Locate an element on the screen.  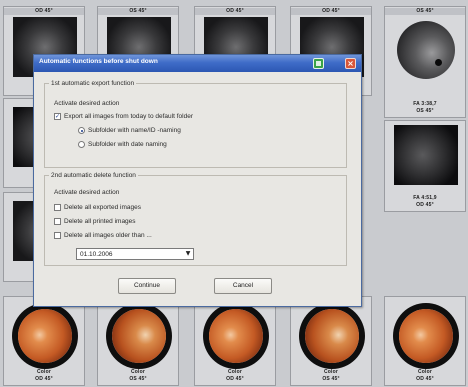
delete-printed-label: Delete all printed images is located at coordinates (100, 221).